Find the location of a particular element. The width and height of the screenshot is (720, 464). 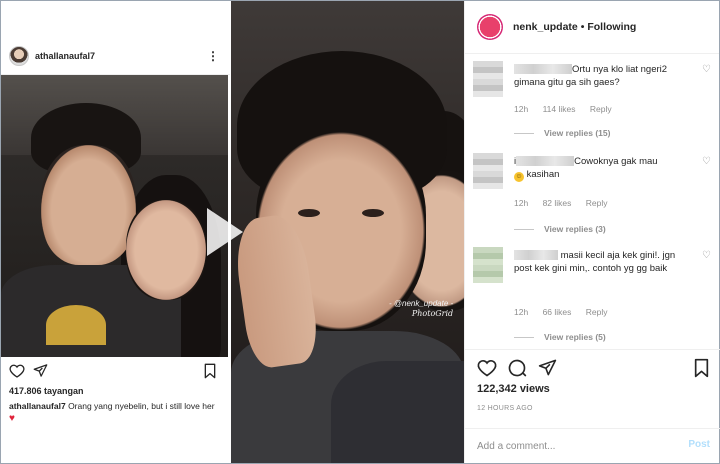

play-icon is located at coordinates (225, 232).